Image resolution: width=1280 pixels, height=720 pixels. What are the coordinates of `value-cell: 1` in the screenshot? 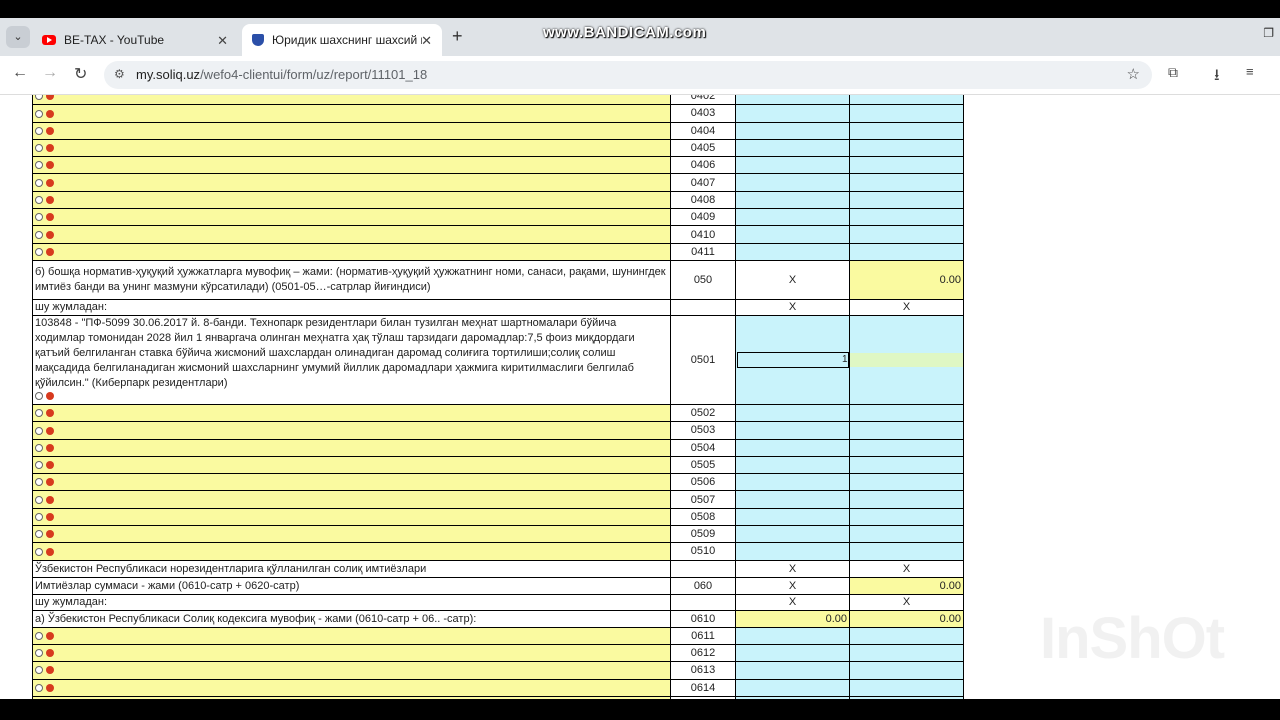 It's located at (792, 359).